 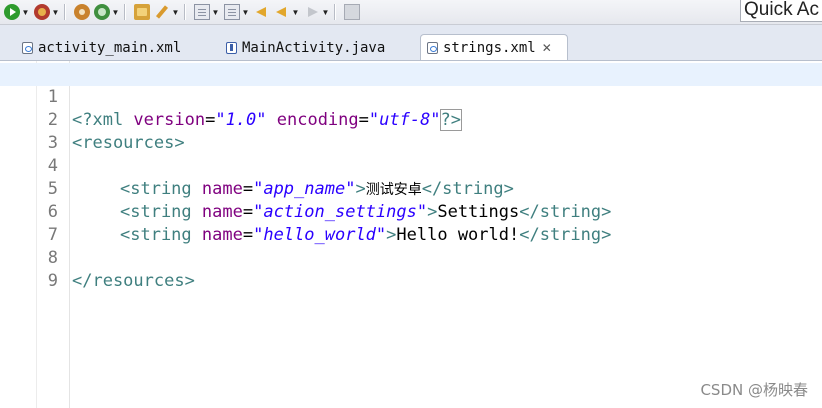 I want to click on brush-dropdown-icon: ▼, so click(x=175, y=12).